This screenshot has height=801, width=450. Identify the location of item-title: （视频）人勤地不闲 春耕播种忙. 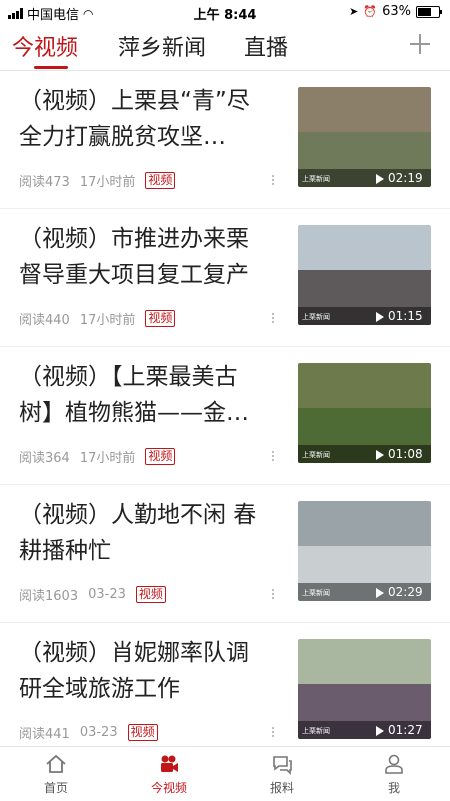
(144, 533).